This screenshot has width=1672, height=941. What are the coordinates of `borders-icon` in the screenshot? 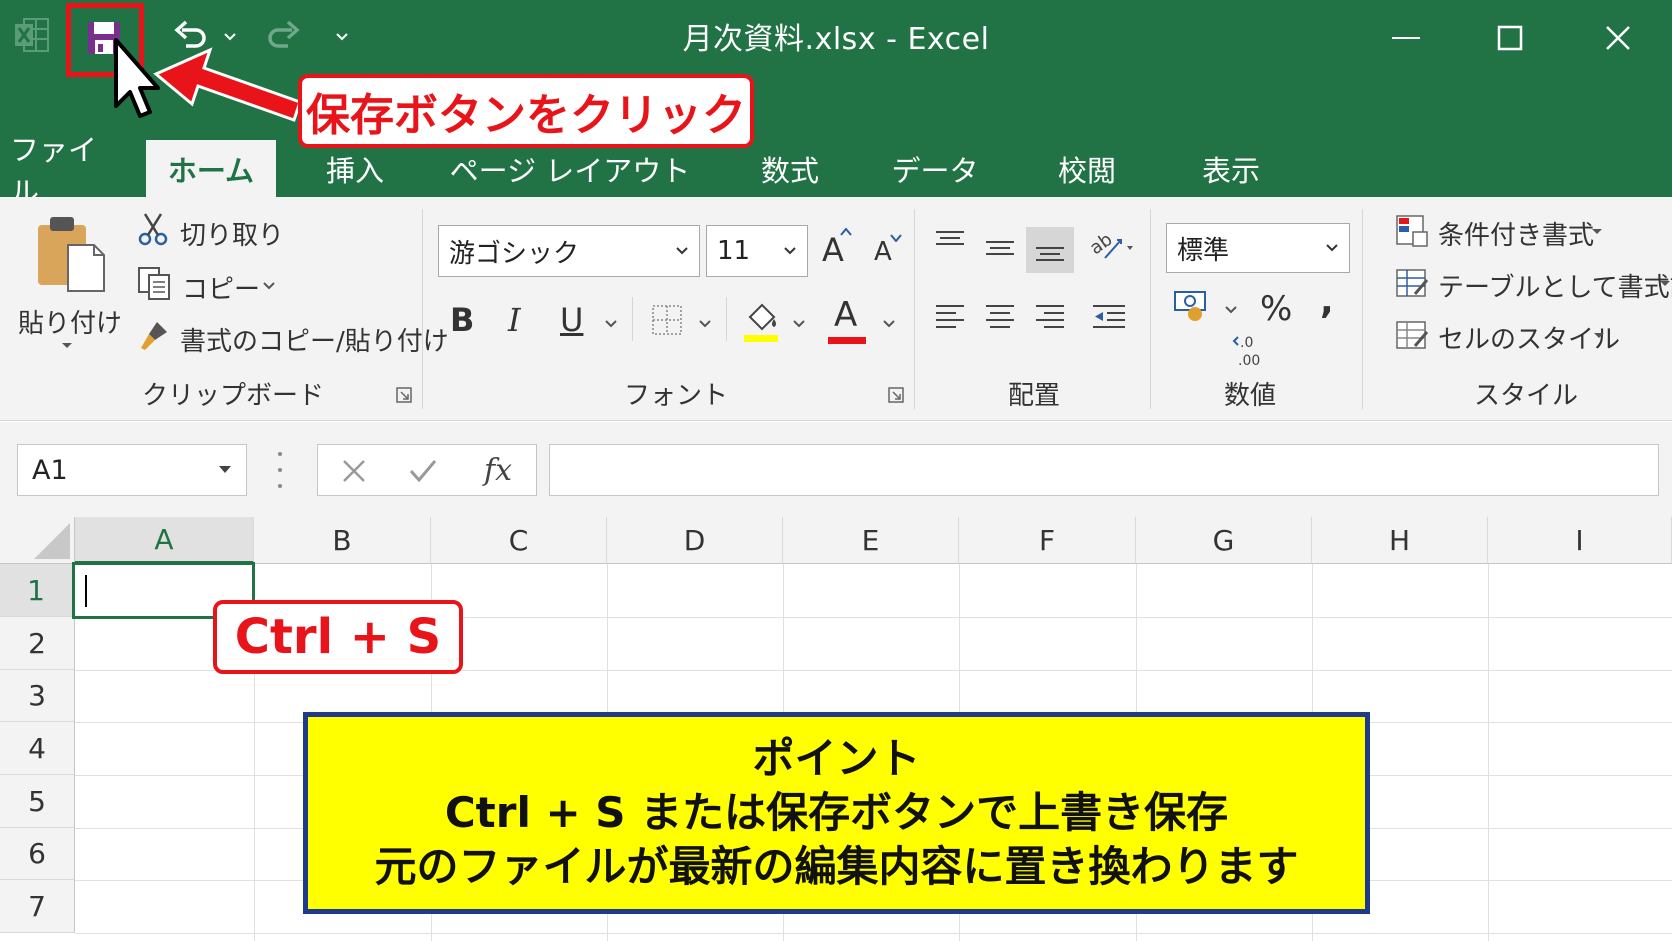 It's located at (667, 320).